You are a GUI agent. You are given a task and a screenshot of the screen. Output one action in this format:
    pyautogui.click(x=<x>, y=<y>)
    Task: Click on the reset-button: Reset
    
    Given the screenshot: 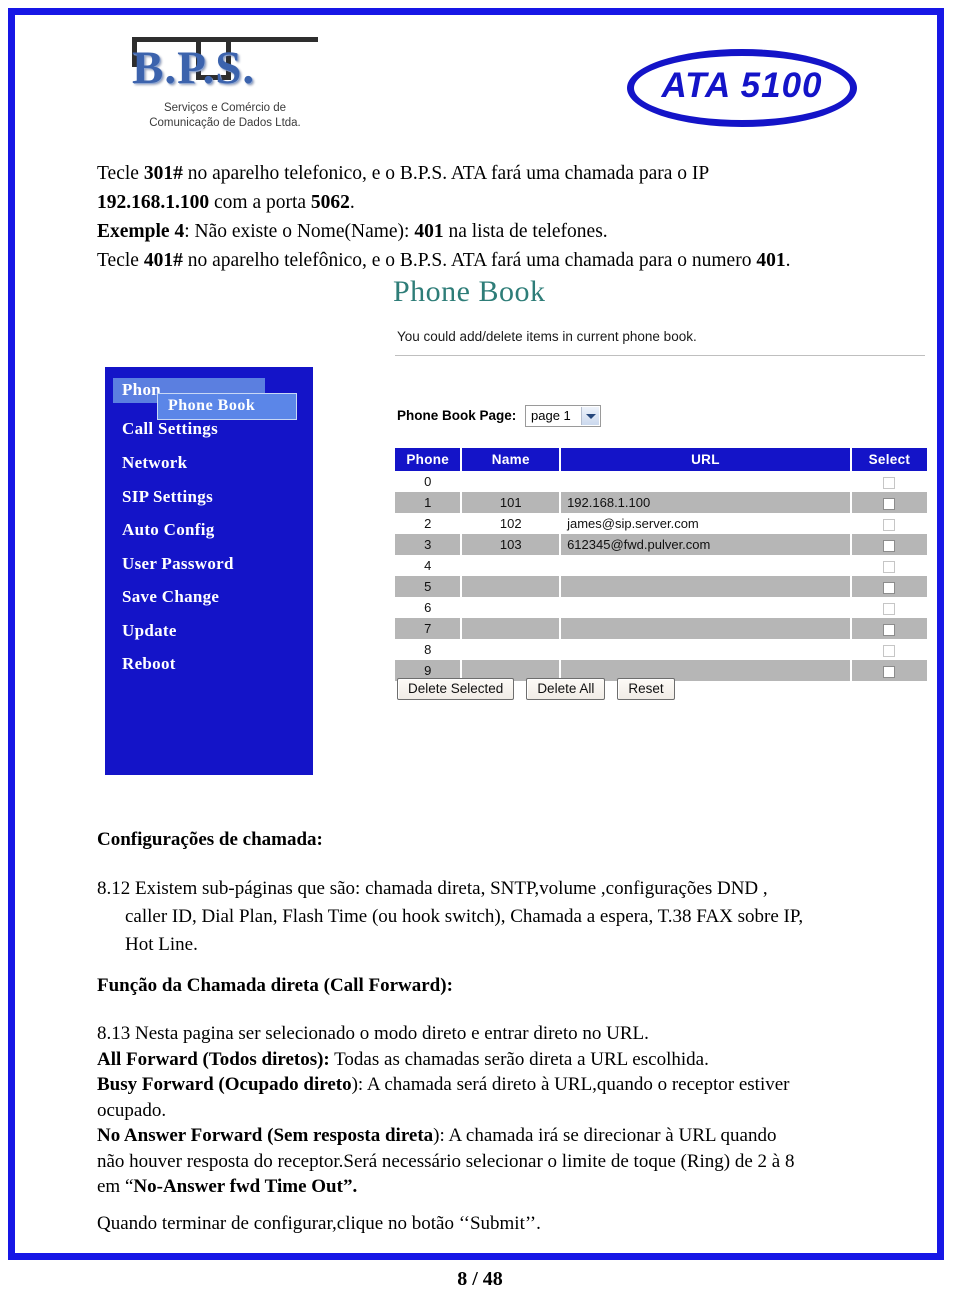 What is the action you would take?
    pyautogui.click(x=646, y=689)
    